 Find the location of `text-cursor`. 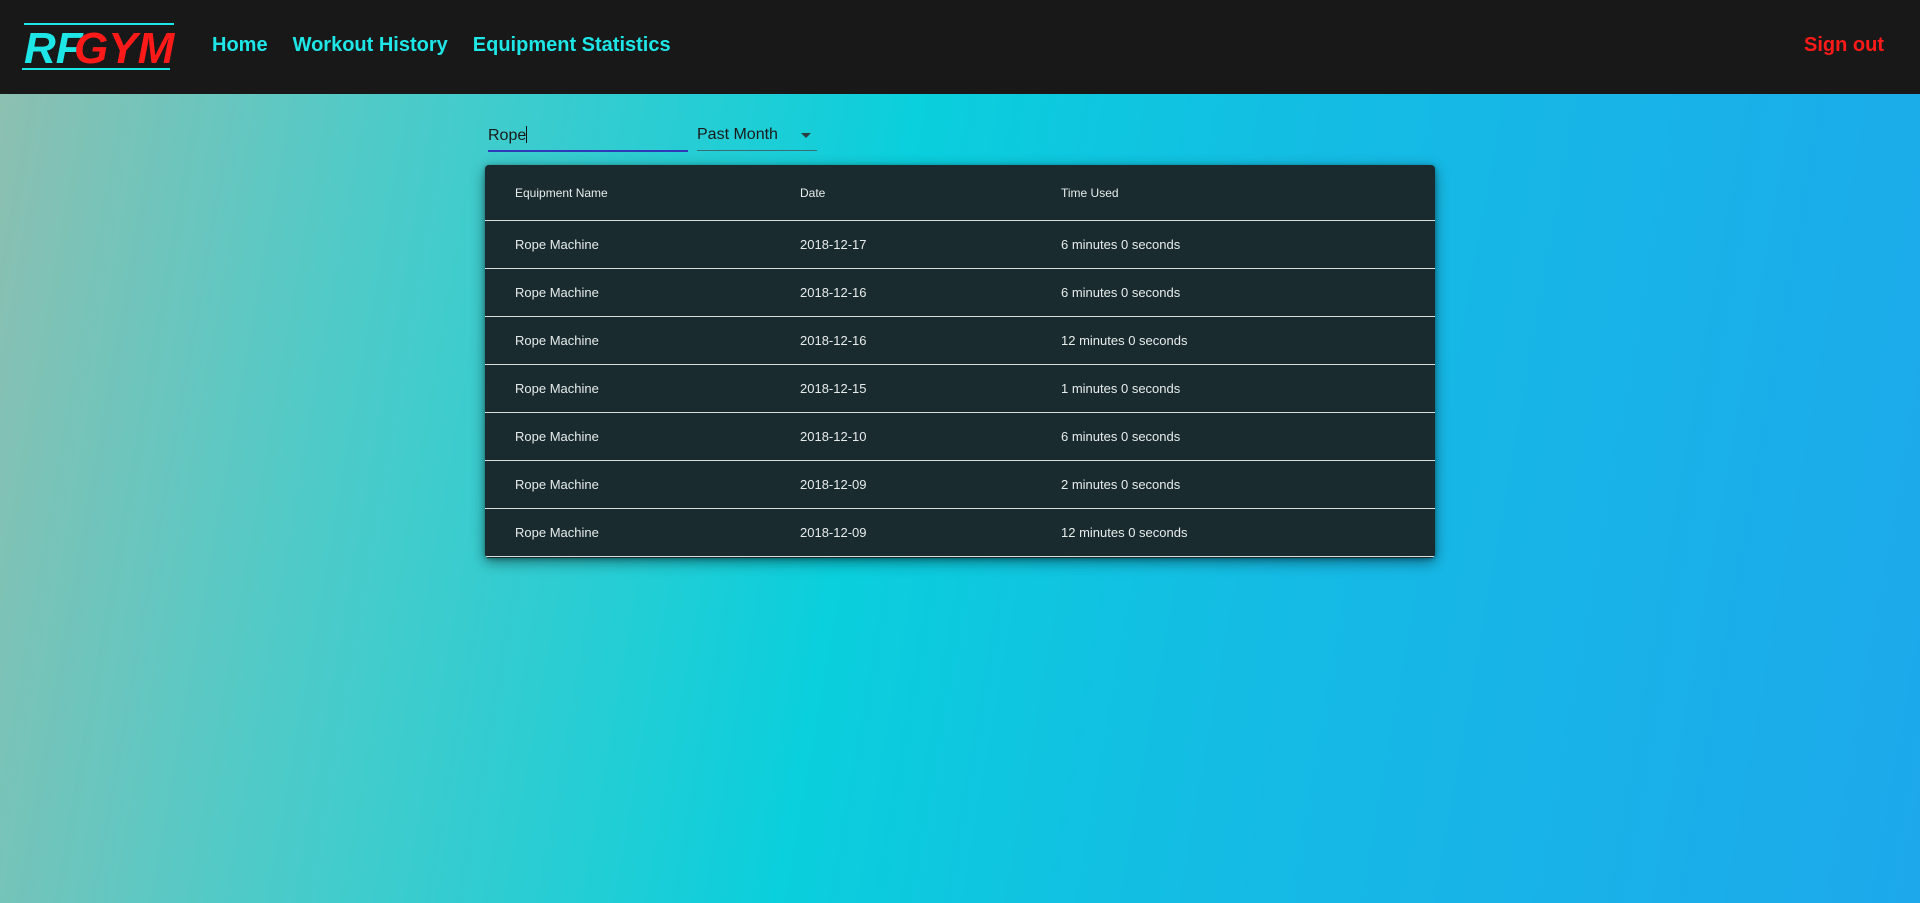

text-cursor is located at coordinates (527, 134).